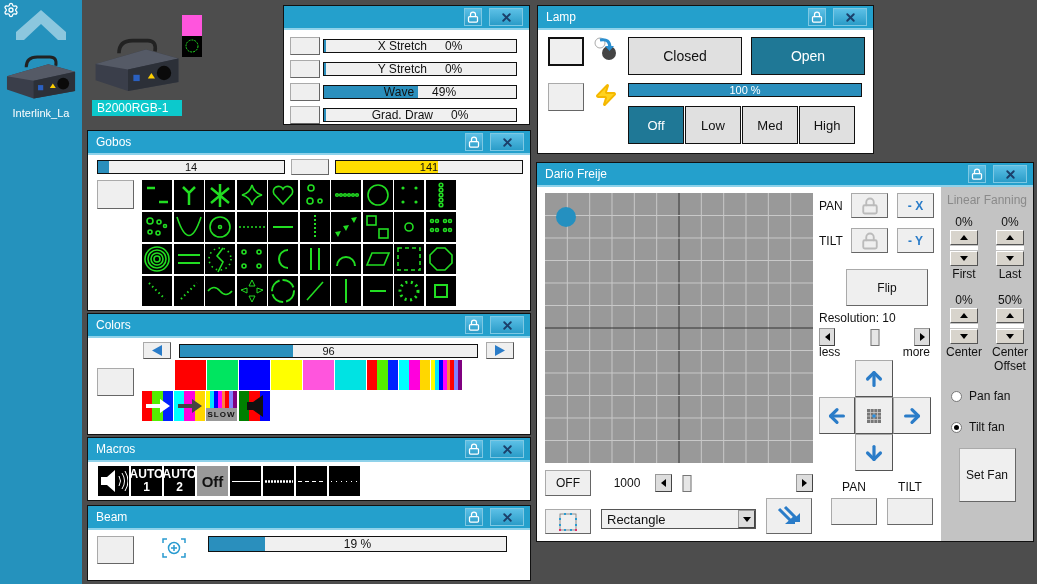 This screenshot has width=1037, height=584. Describe the element at coordinates (915, 205) in the screenshot. I see `invert-button: - X` at that location.